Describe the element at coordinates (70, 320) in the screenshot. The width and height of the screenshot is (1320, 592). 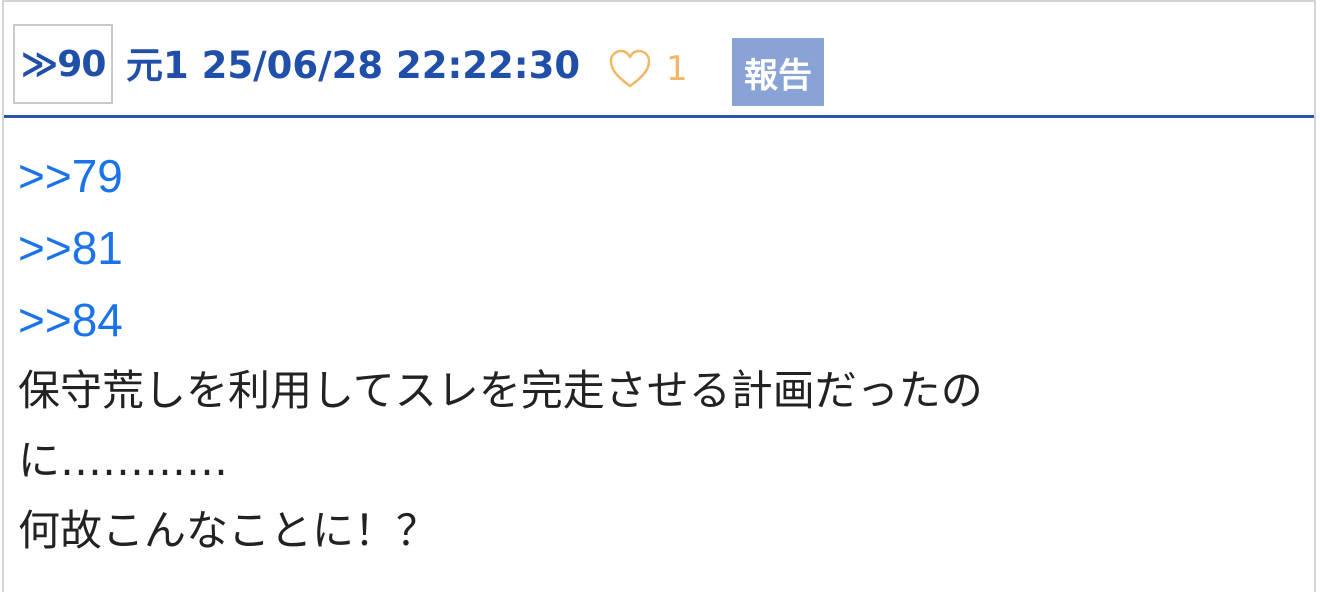
I see `reply-anchor-link: >>84` at that location.